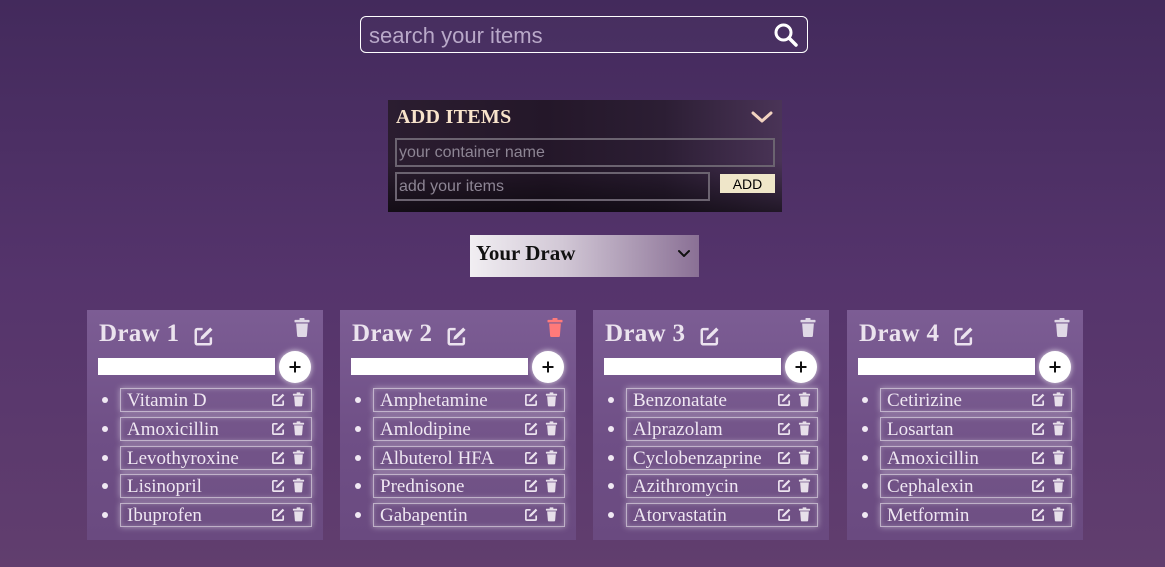 The width and height of the screenshot is (1165, 567). I want to click on list-item: Prednisone, so click(458, 487).